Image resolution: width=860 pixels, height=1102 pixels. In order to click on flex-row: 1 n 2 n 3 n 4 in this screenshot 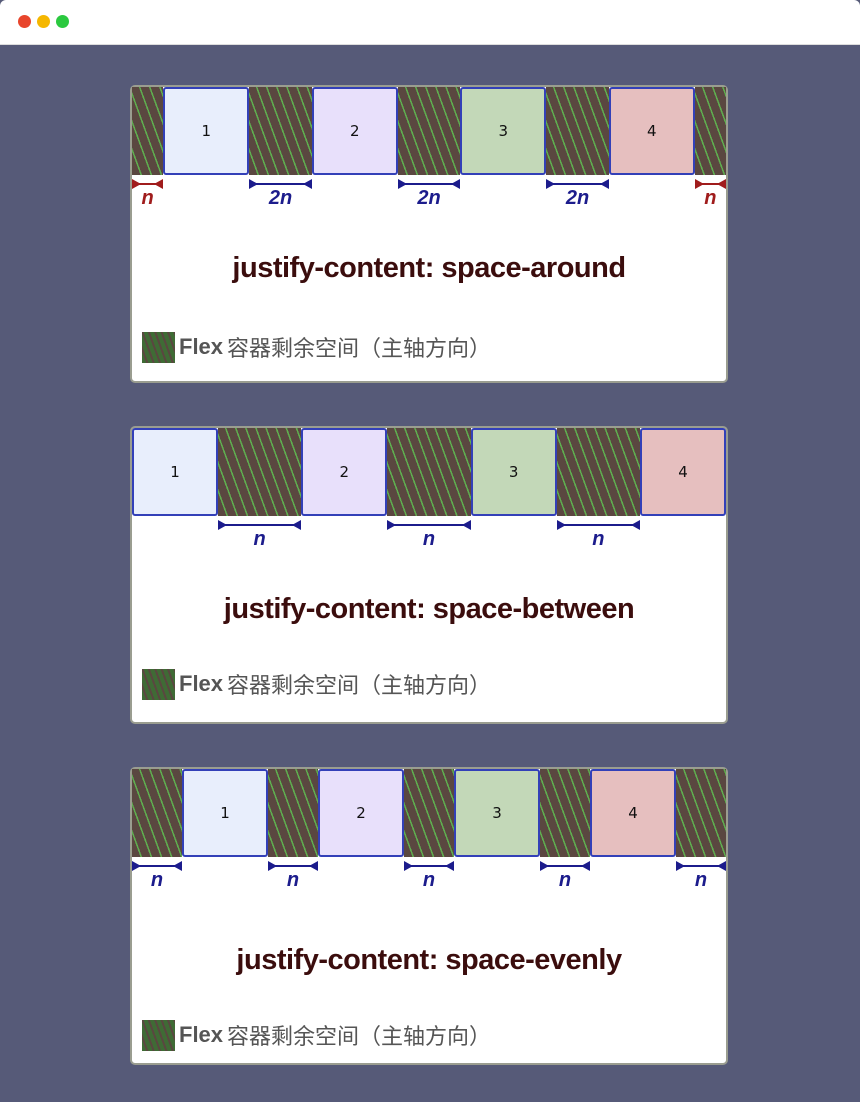, I will do `click(429, 489)`.